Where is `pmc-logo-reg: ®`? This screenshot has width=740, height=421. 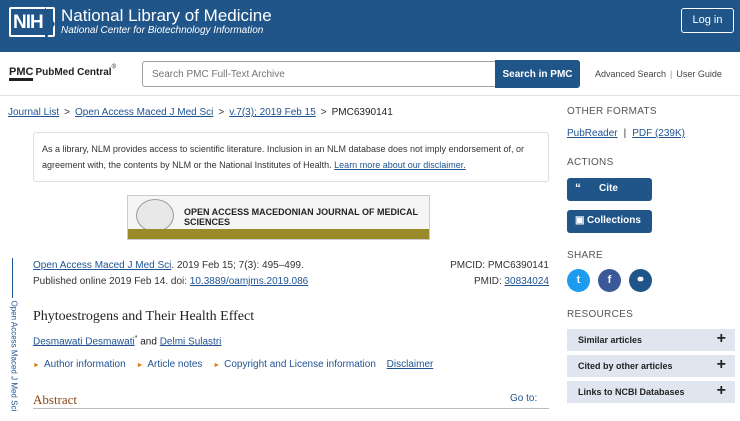
pmc-logo-reg: ® is located at coordinates (113, 67).